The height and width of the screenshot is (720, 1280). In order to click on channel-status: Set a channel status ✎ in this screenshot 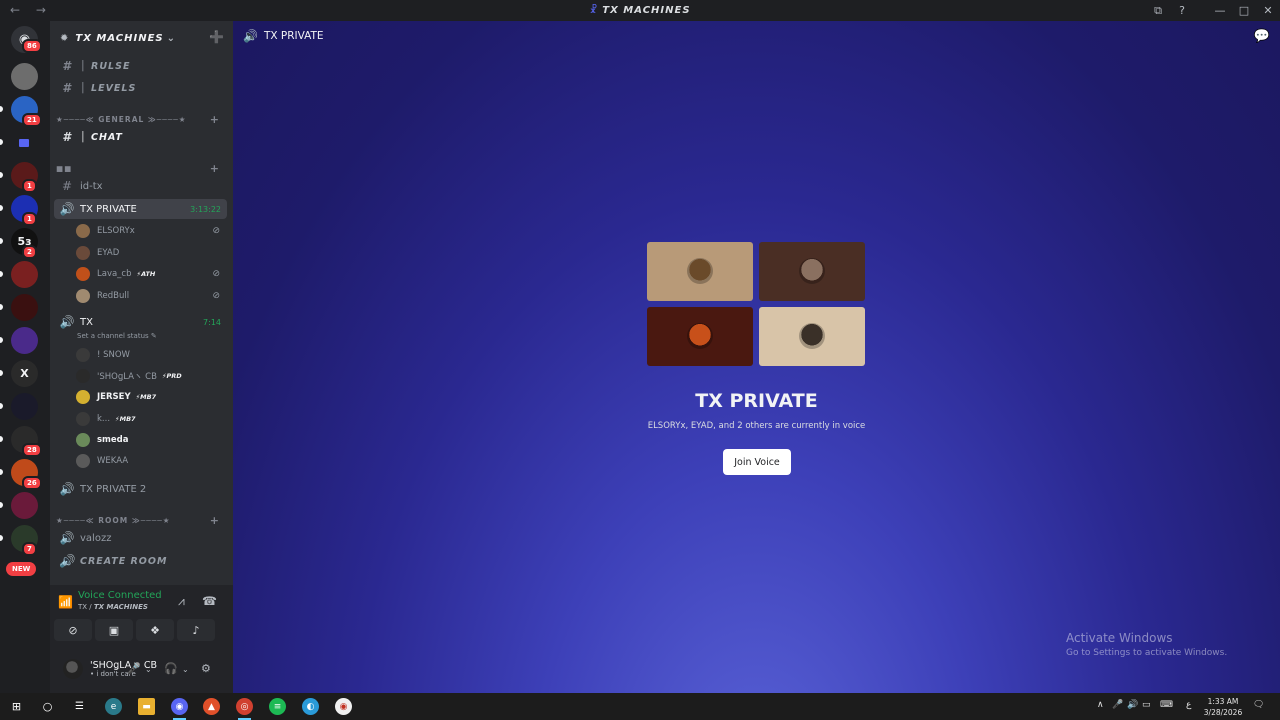, I will do `click(117, 336)`.